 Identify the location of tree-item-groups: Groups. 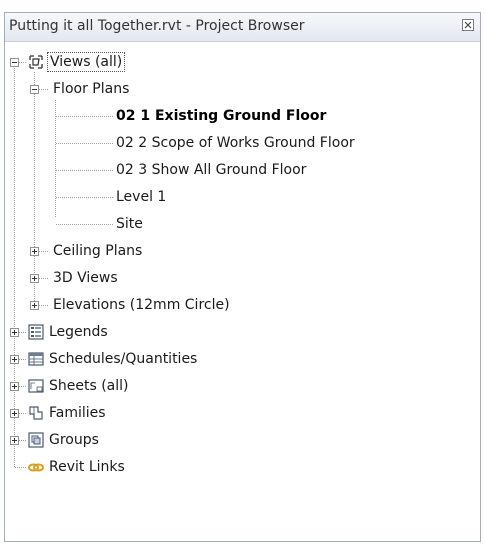
(74, 440).